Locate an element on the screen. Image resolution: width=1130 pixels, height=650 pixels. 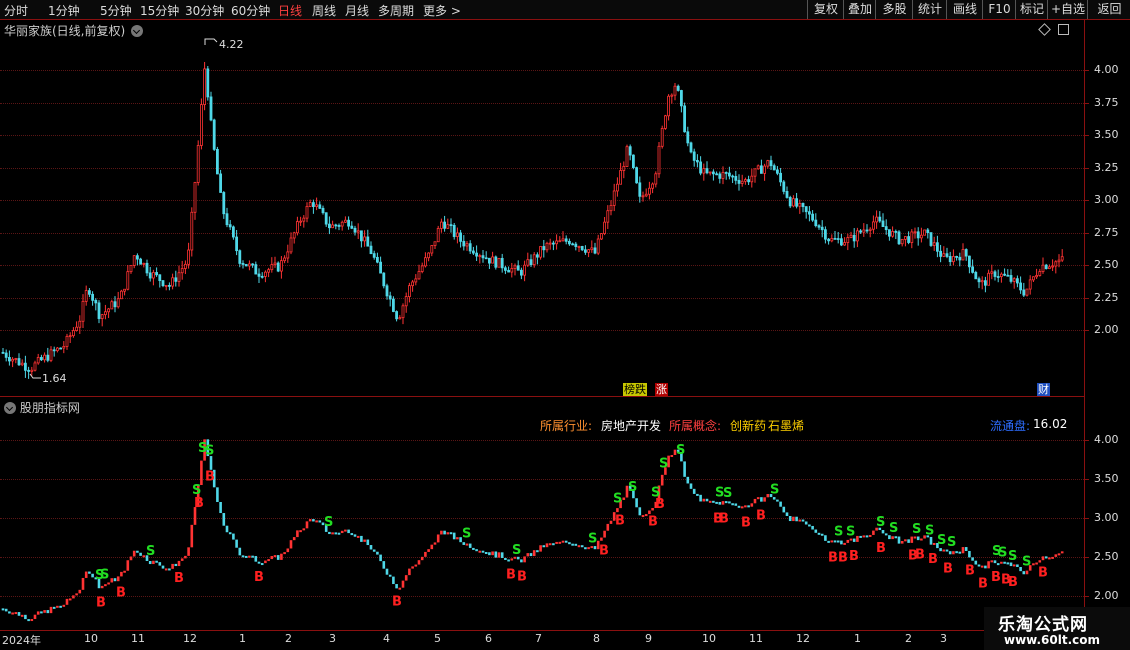
restore-rights-button: 复权 is located at coordinates (825, 9).